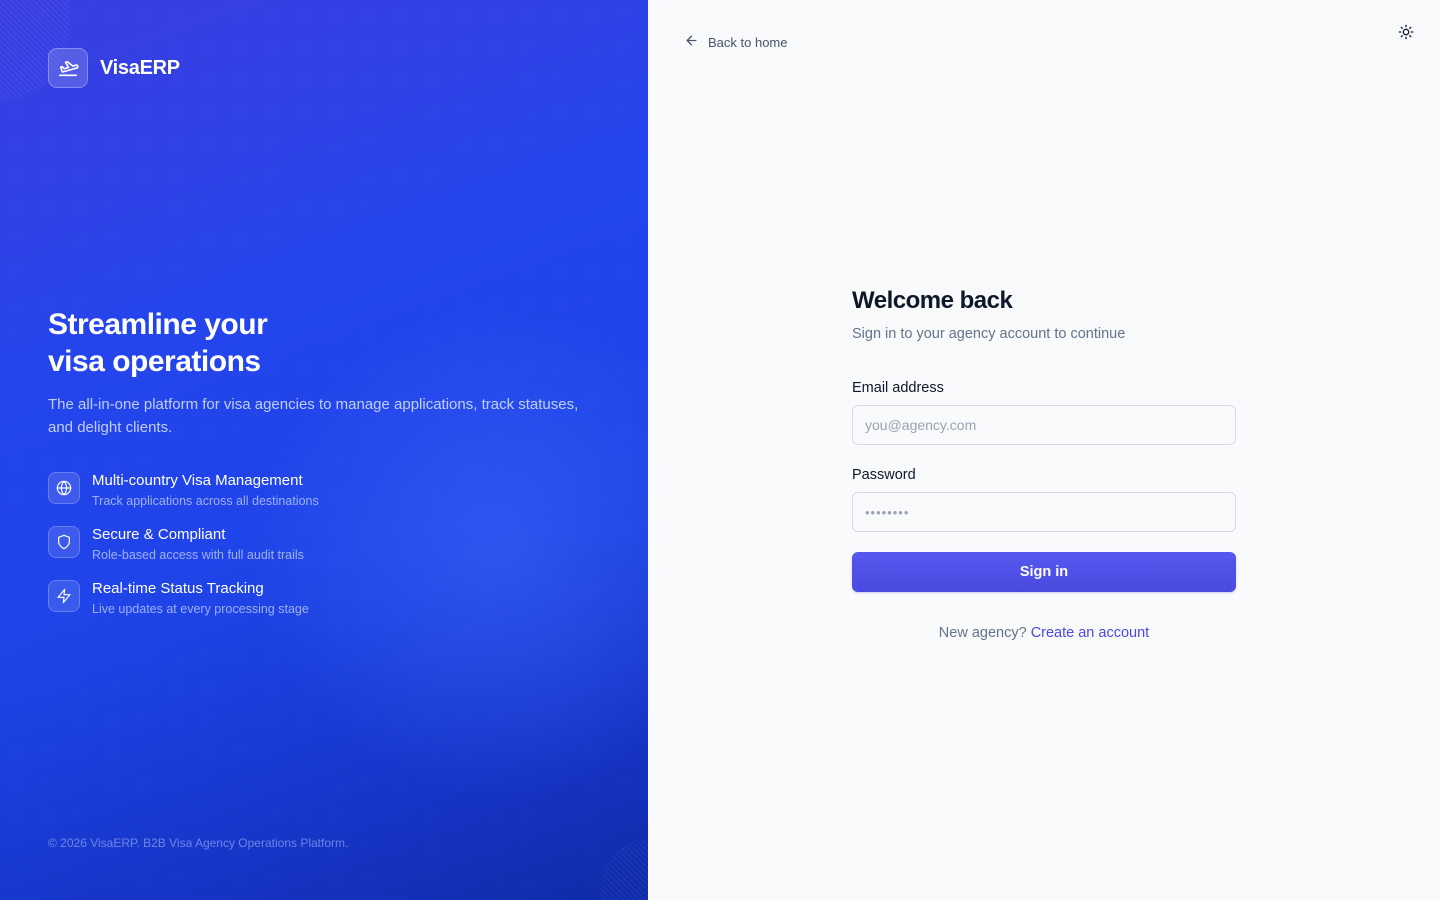 This screenshot has width=1440, height=900. I want to click on feature-title: Real-time Status Tracking, so click(178, 588).